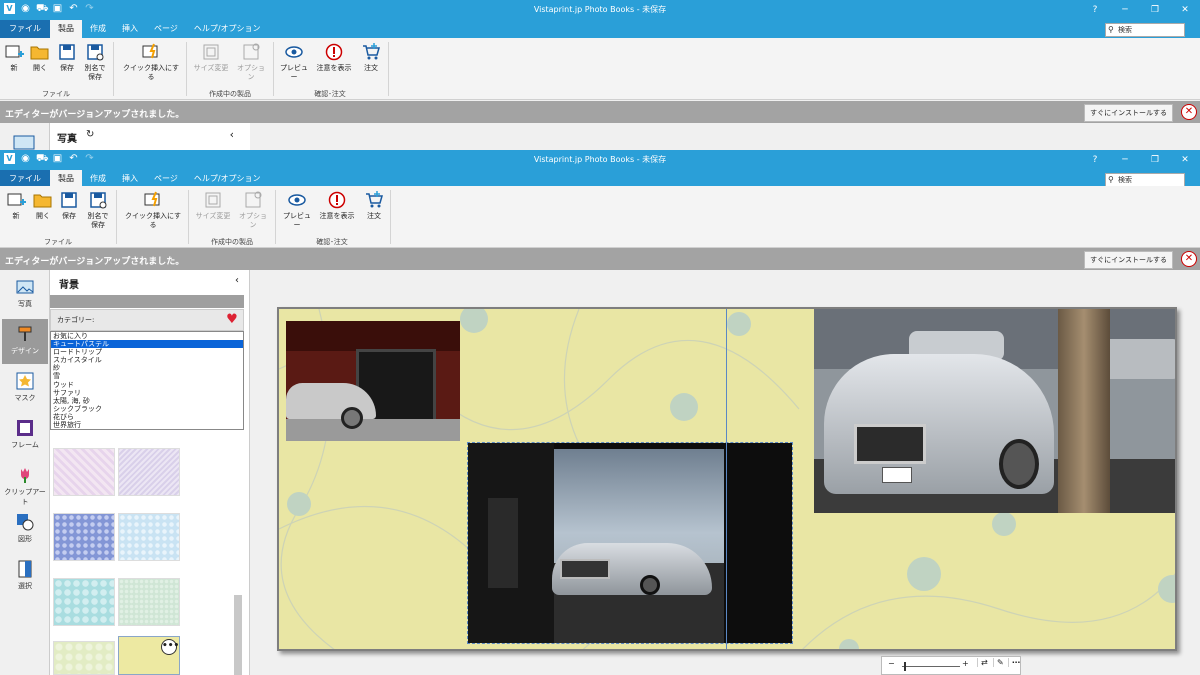 Image resolution: width=1200 pixels, height=675 pixels. What do you see at coordinates (253, 210) in the screenshot?
I see `options-button: オプション` at bounding box center [253, 210].